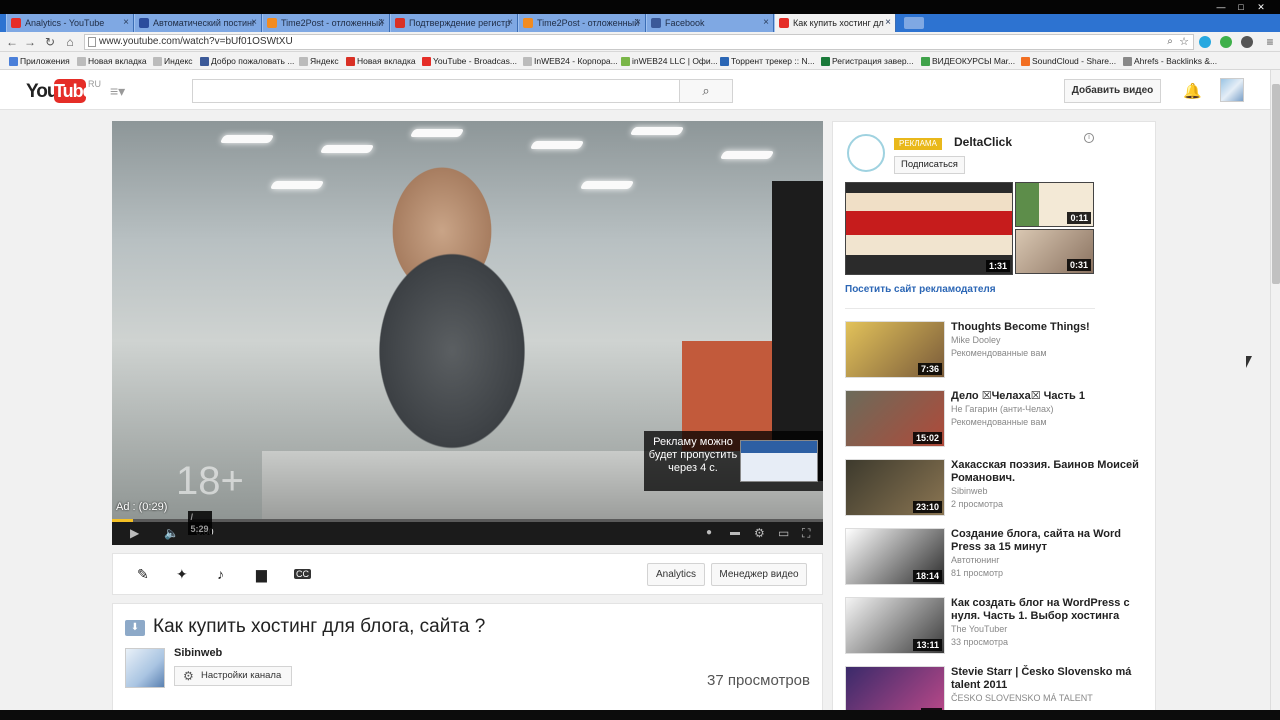 The width and height of the screenshot is (1280, 720). Describe the element at coordinates (1089, 138) in the screenshot. I see `info-icon: i` at that location.